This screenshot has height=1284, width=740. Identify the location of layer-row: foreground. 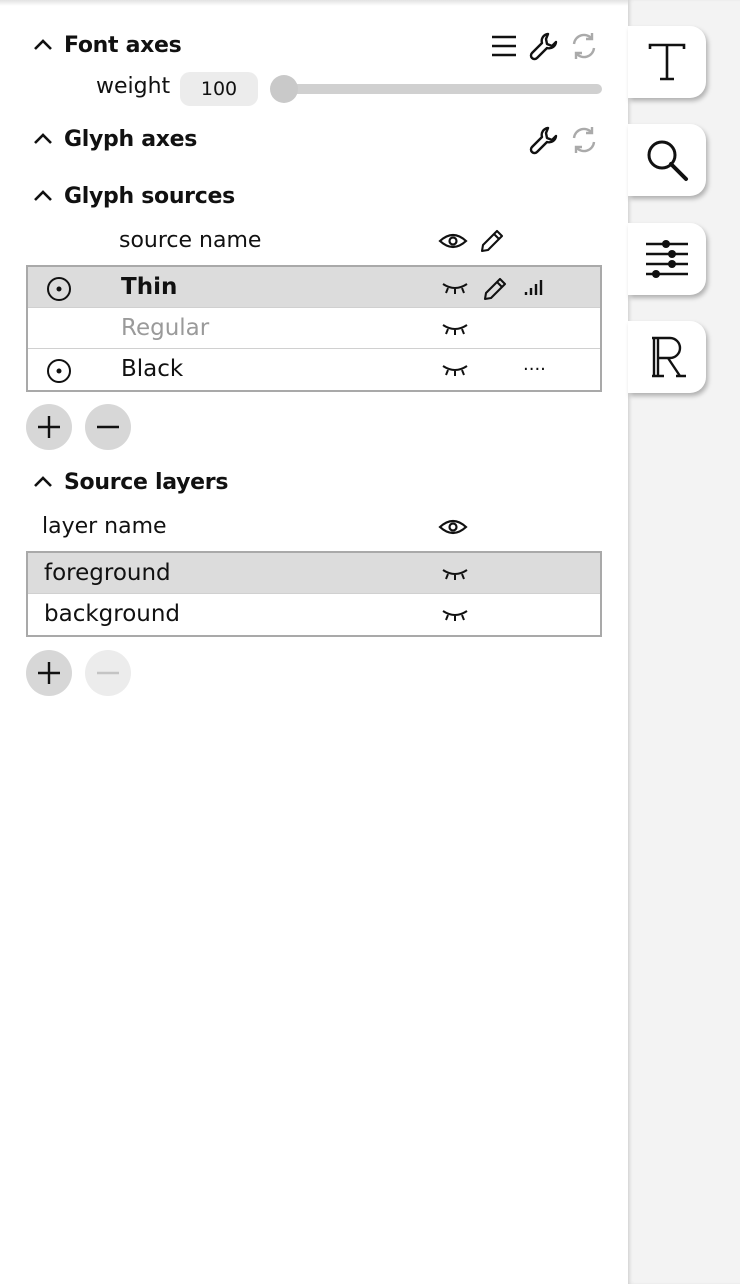
(314, 573).